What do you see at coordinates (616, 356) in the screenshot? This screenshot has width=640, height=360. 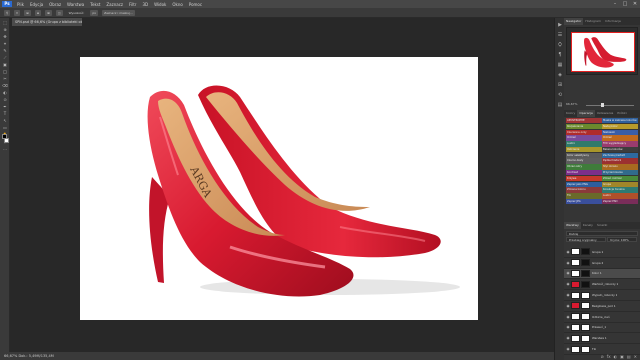 I see `adjustment-layer-icon: ◐` at bounding box center [616, 356].